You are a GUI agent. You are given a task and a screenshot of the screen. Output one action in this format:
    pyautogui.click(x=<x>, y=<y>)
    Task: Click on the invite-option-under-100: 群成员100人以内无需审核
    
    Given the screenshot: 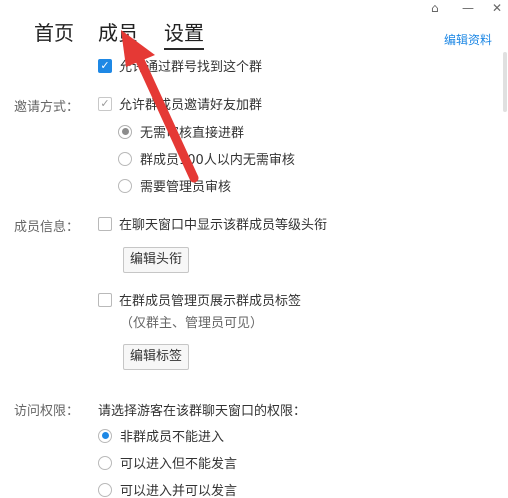 What is the action you would take?
    pyautogui.click(x=206, y=158)
    